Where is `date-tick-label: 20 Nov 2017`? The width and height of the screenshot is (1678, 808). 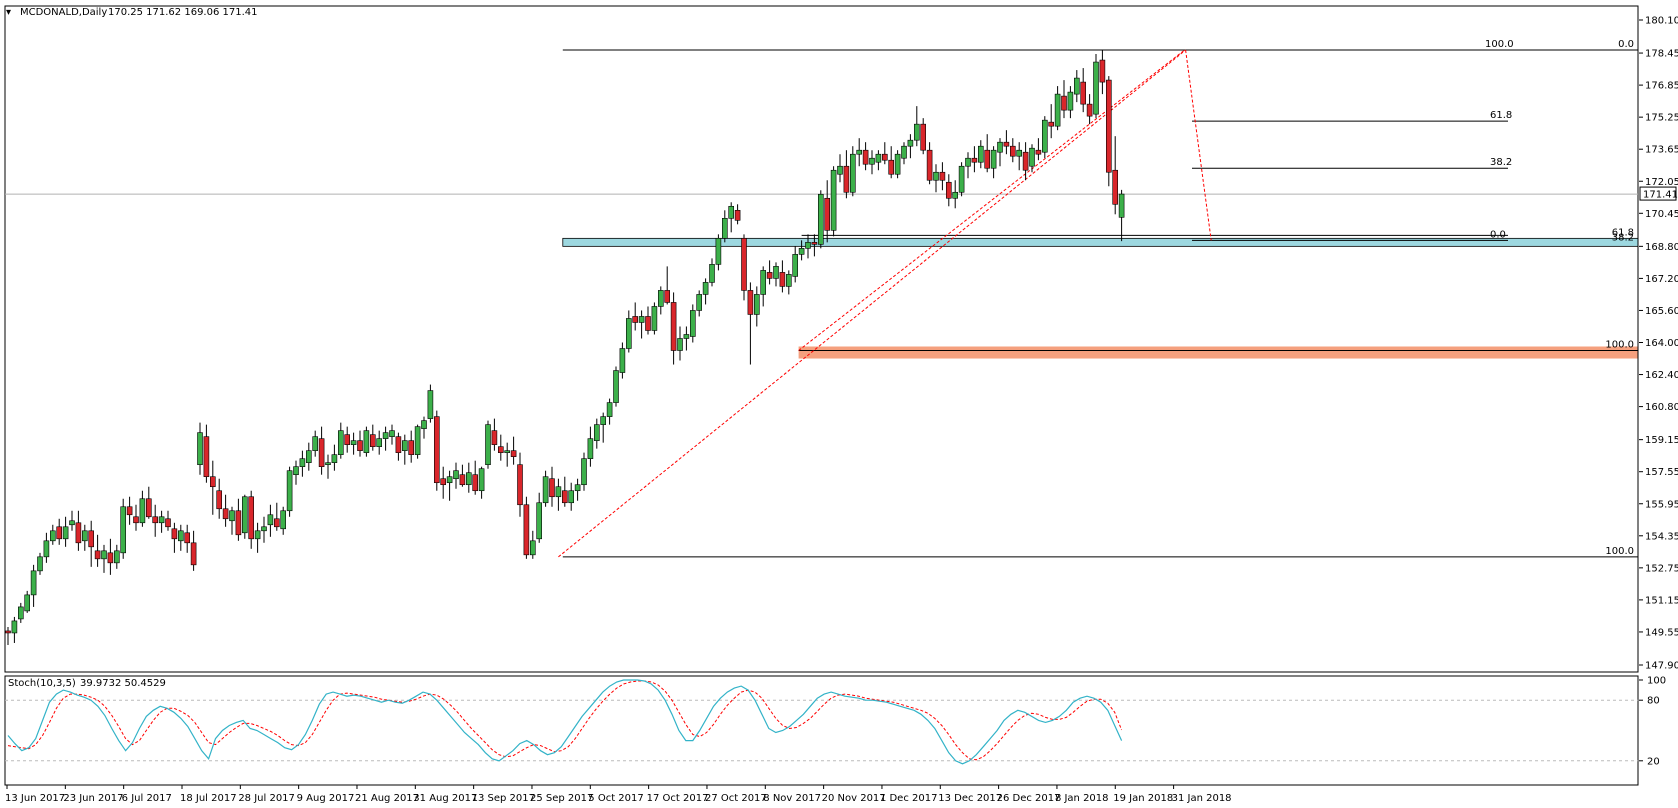
date-tick-label: 20 Nov 2017 is located at coordinates (854, 798).